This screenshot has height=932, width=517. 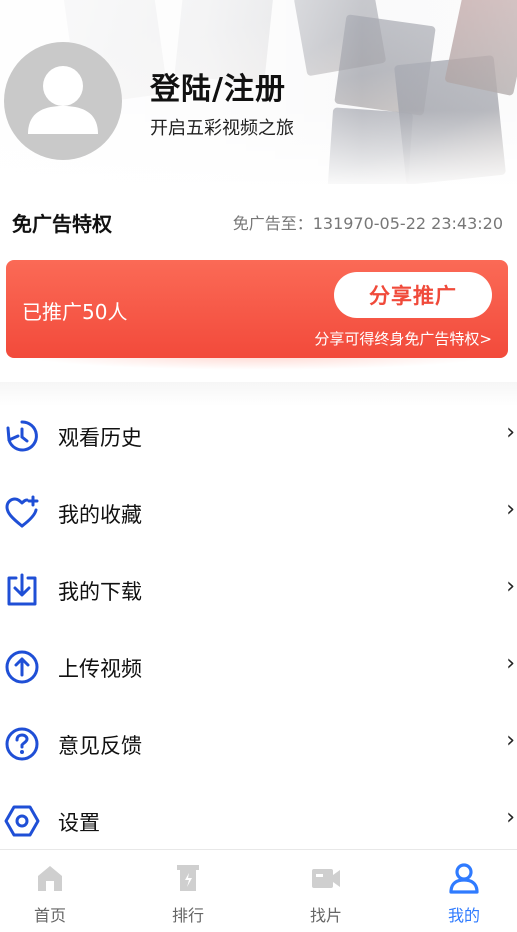 What do you see at coordinates (326, 891) in the screenshot?
I see `tab-find-video: 找片` at bounding box center [326, 891].